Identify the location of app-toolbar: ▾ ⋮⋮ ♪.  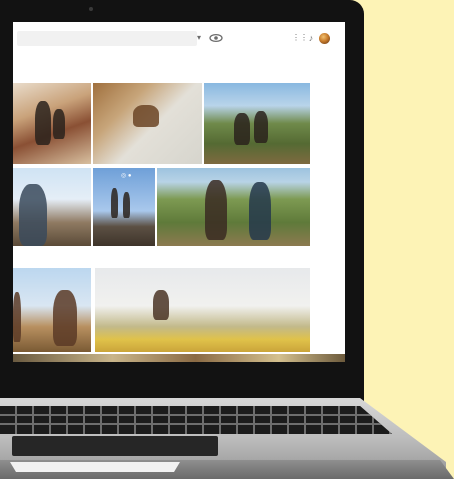
(179, 38).